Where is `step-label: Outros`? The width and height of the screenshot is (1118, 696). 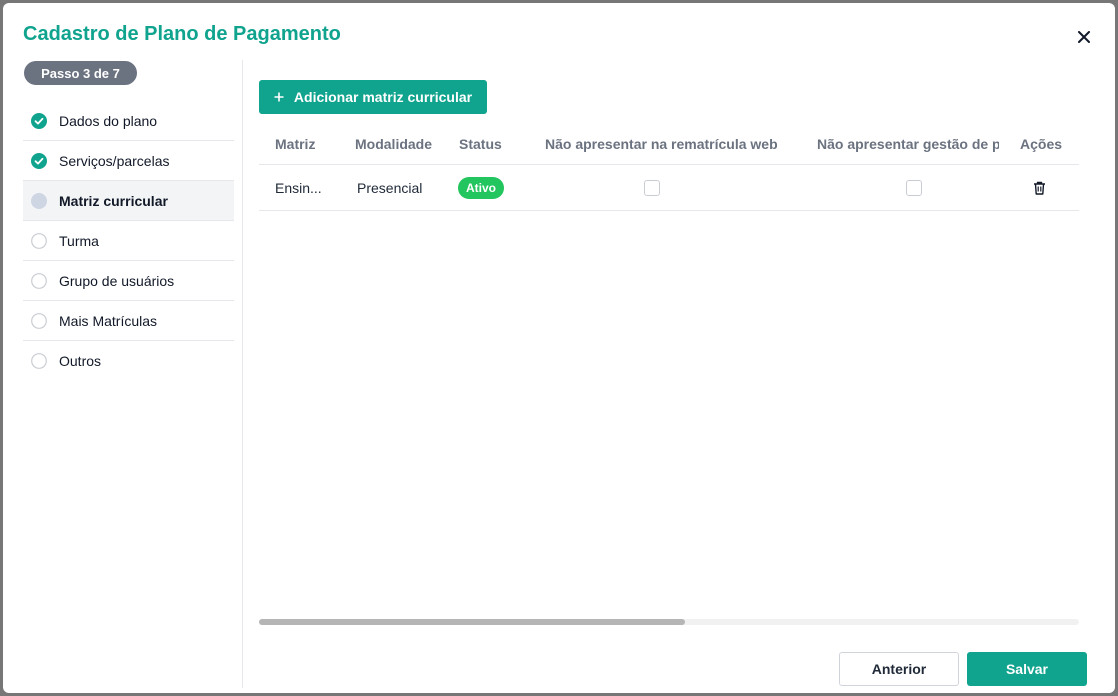
step-label: Outros is located at coordinates (80, 361).